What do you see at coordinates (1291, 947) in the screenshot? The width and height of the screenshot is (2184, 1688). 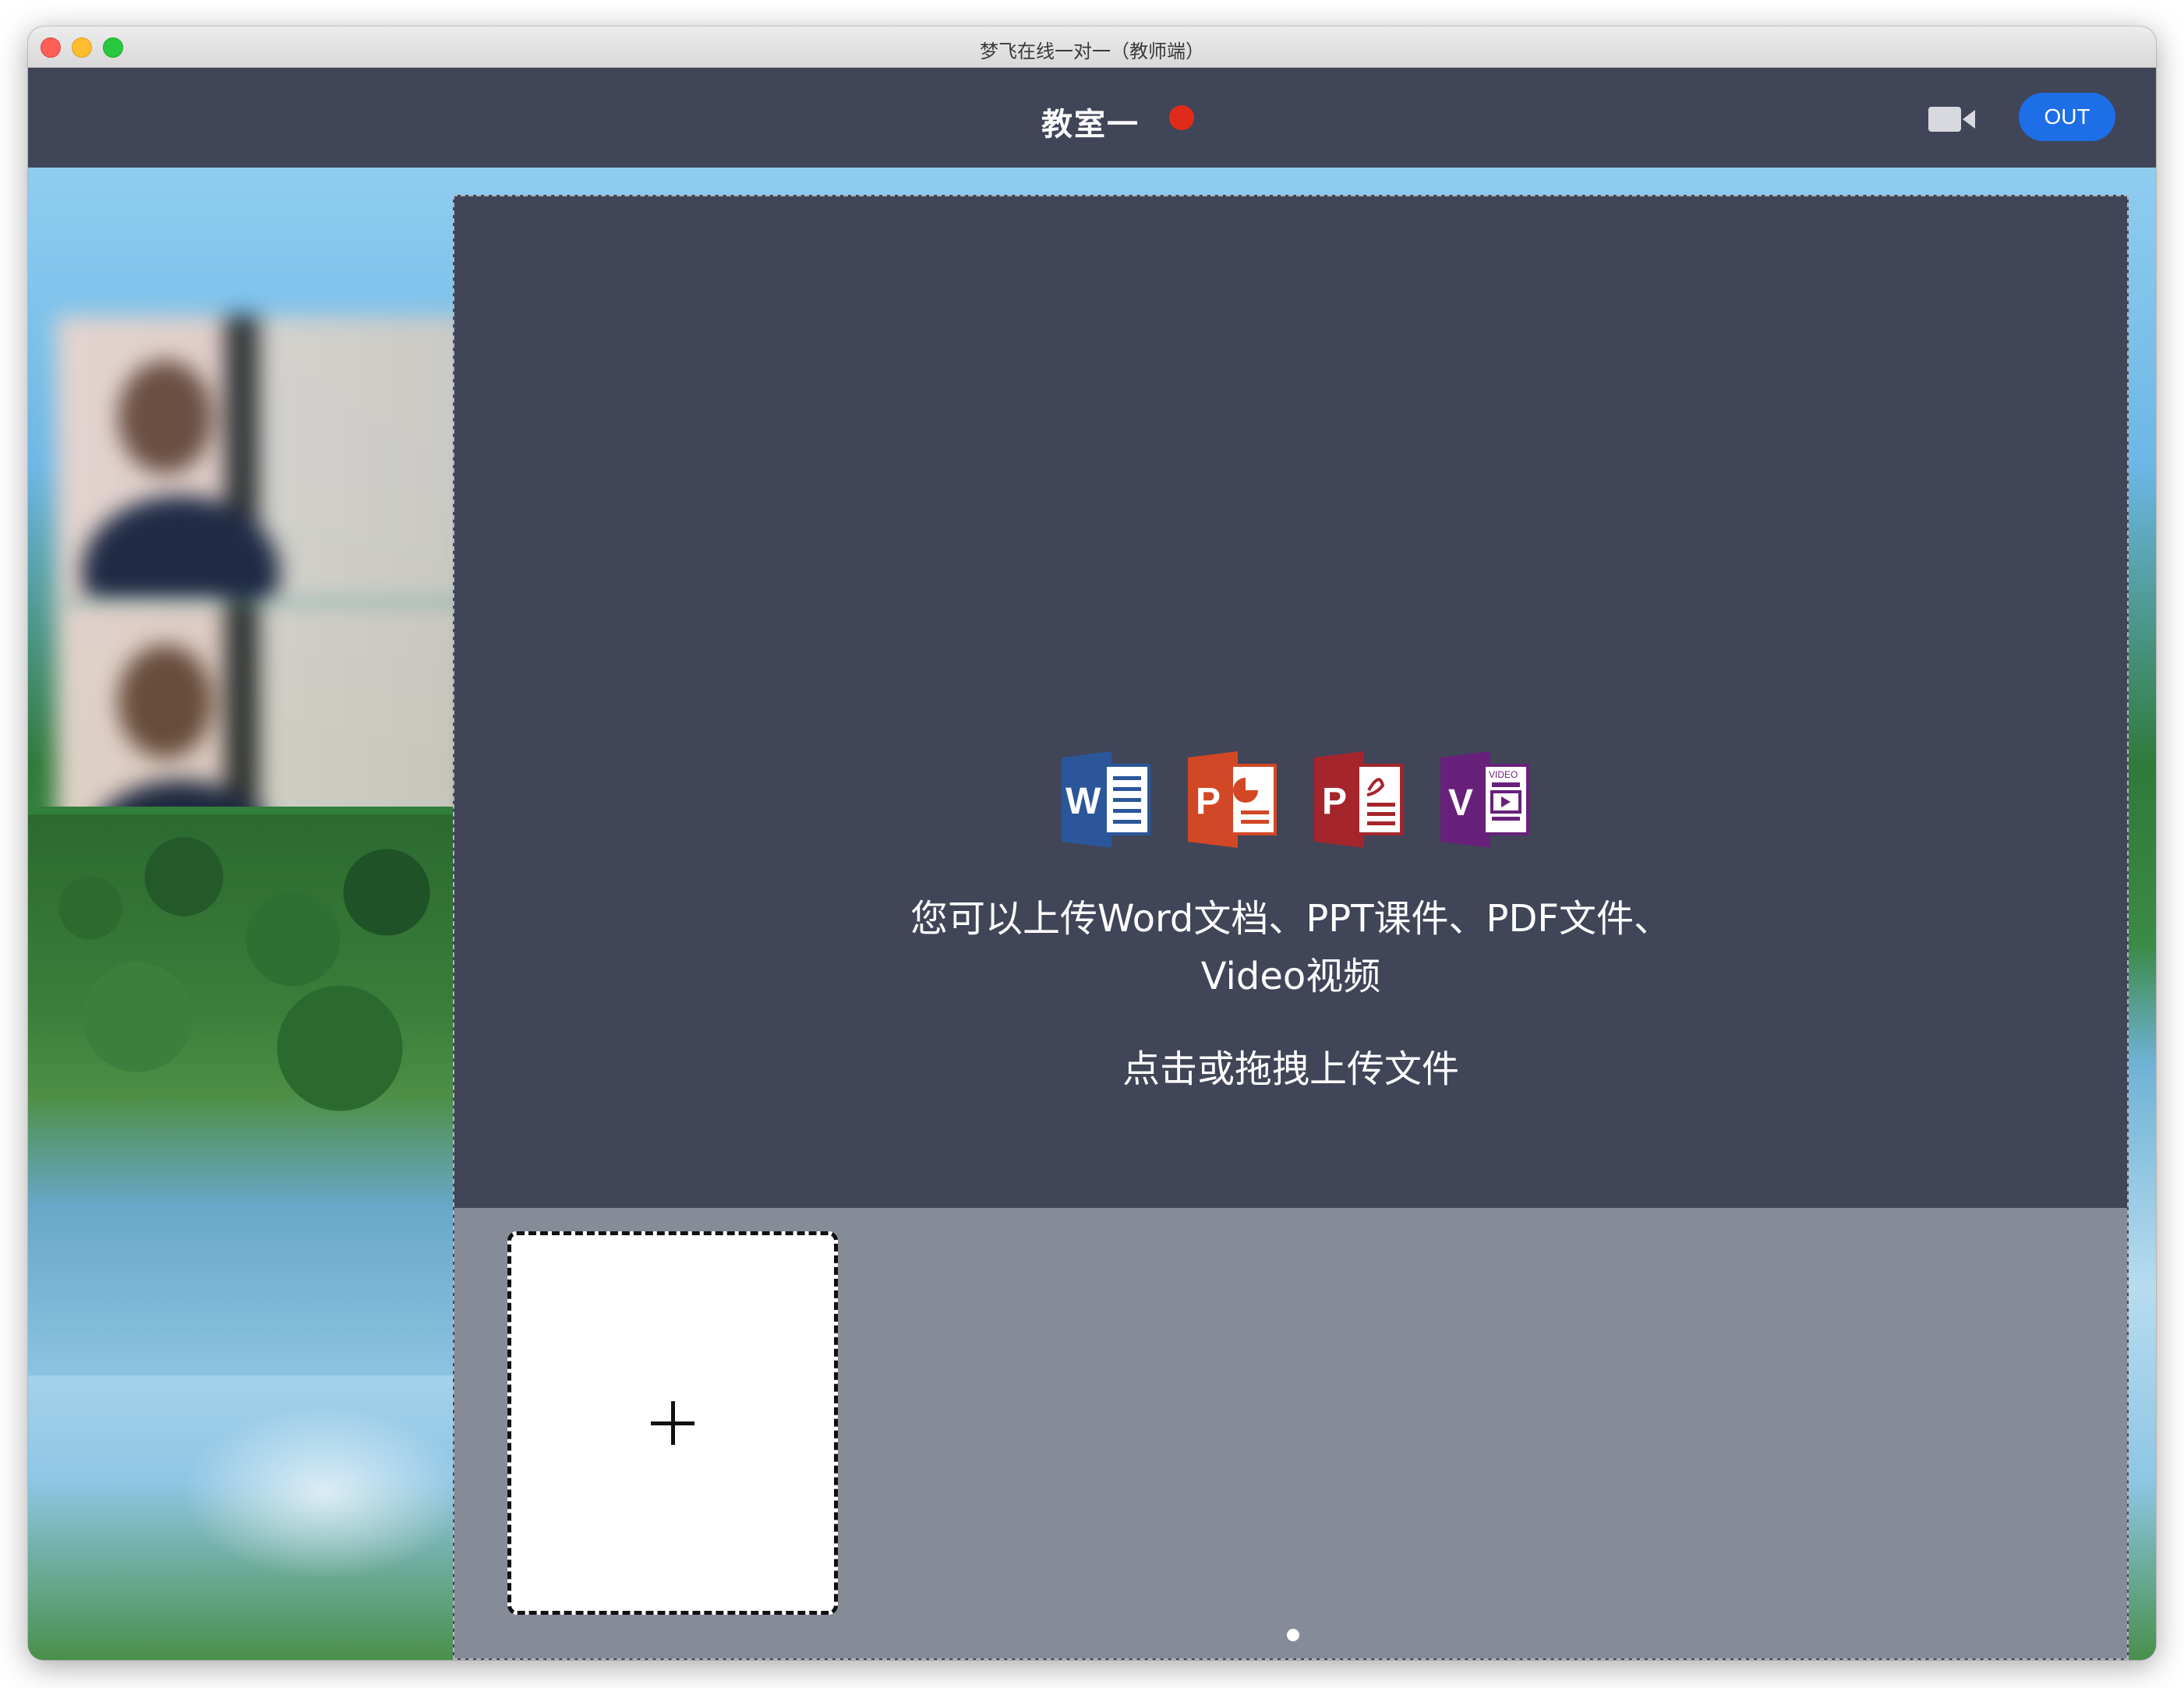 I see `upload-description: 您可以上传Word文档、PPT课件、PDF文件、Video视频` at bounding box center [1291, 947].